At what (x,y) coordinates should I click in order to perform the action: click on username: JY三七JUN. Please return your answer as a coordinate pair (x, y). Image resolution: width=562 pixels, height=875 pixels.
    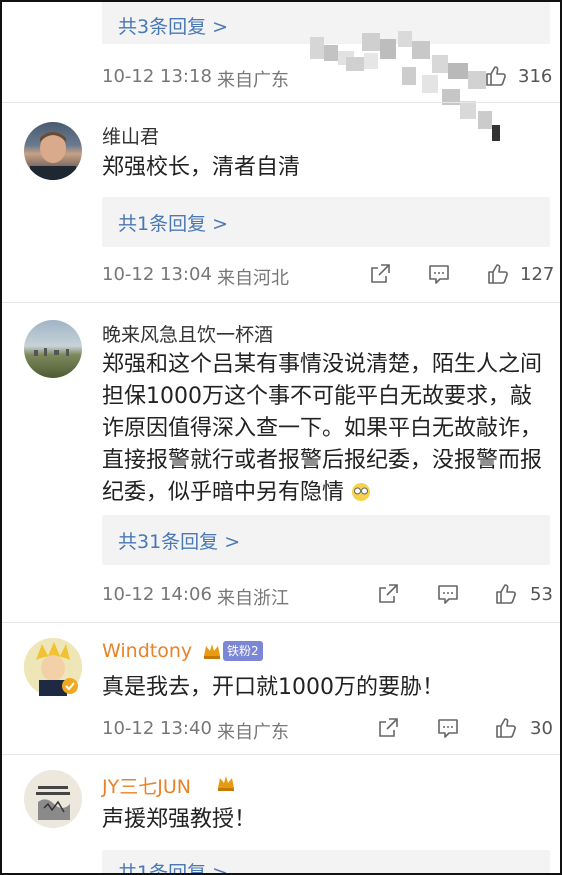
    Looking at the image, I should click on (146, 785).